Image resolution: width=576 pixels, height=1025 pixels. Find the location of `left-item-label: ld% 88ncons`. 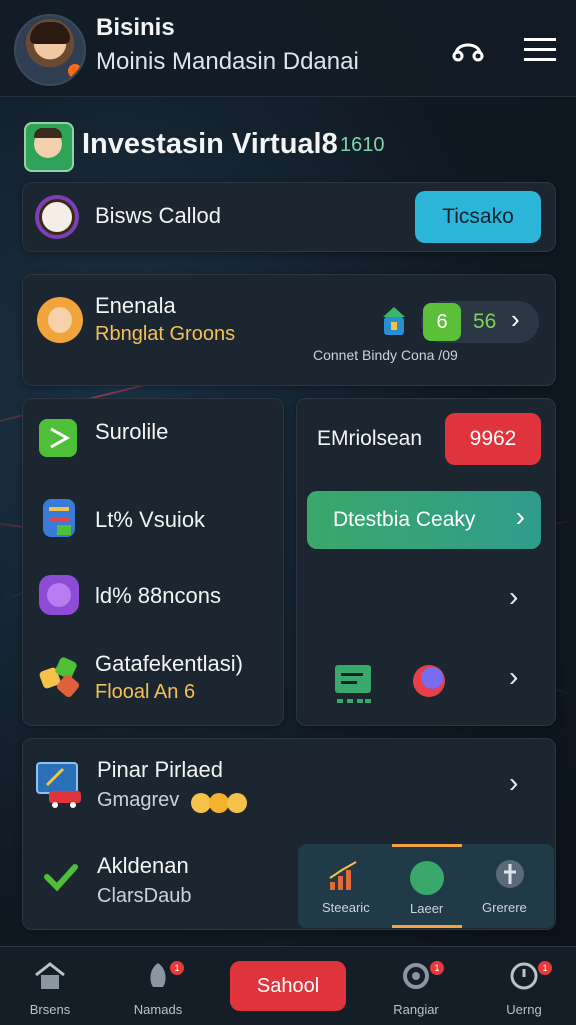

left-item-label: ld% 88ncons is located at coordinates (158, 596).